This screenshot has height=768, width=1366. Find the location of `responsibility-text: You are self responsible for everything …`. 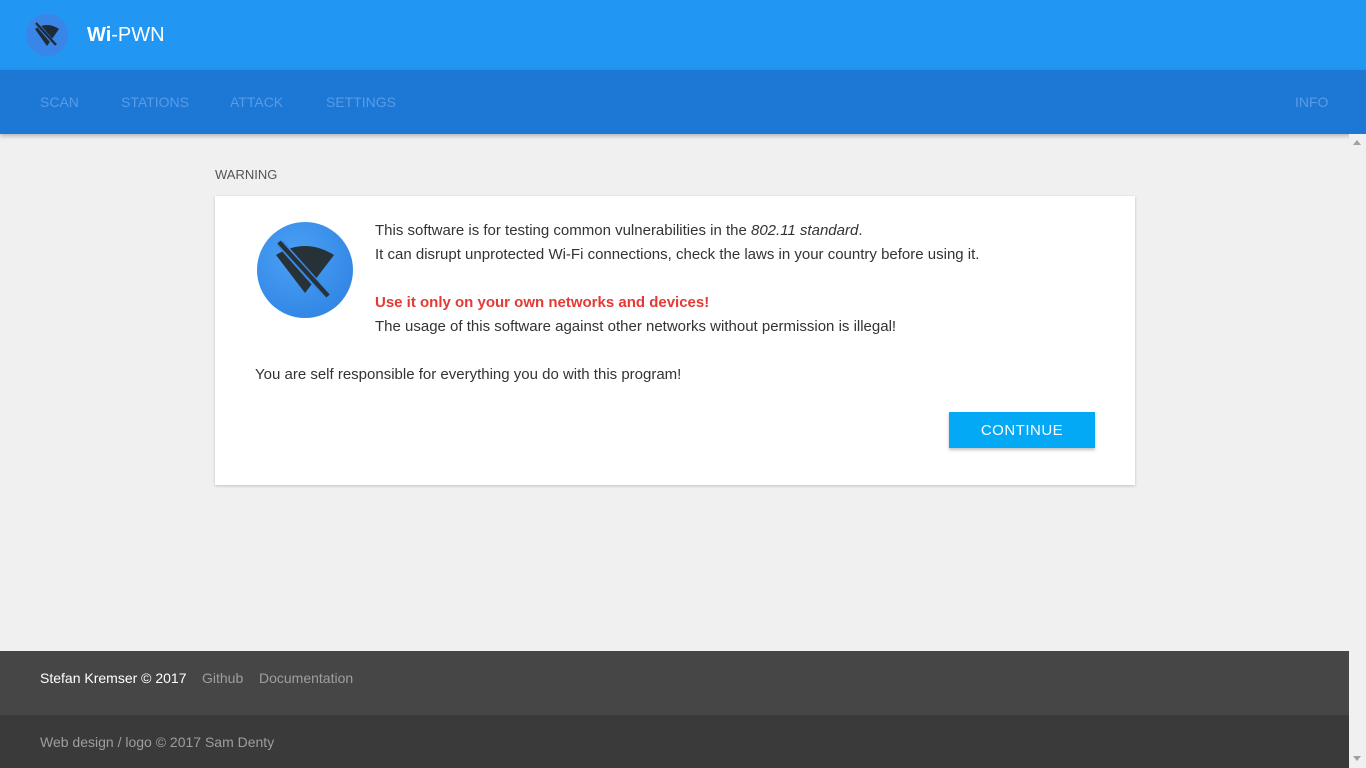

responsibility-text: You are self responsible for everything … is located at coordinates (468, 374).